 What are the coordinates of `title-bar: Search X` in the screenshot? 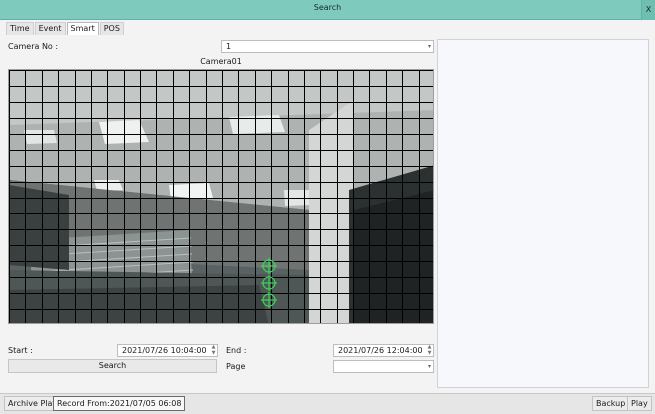 It's located at (327, 10).